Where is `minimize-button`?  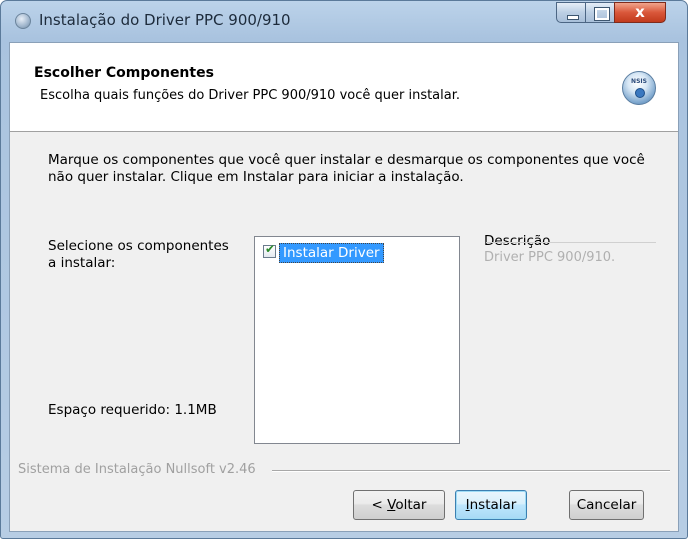 minimize-button is located at coordinates (571, 12).